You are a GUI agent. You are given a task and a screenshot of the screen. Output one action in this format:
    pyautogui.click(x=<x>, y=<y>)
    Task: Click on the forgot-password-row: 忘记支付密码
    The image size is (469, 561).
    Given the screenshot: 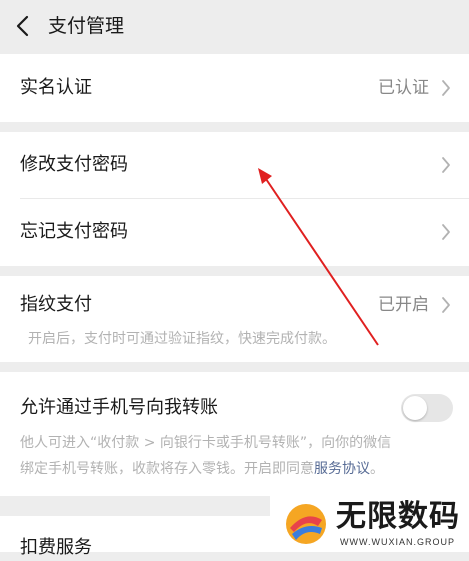 What is the action you would take?
    pyautogui.click(x=234, y=232)
    